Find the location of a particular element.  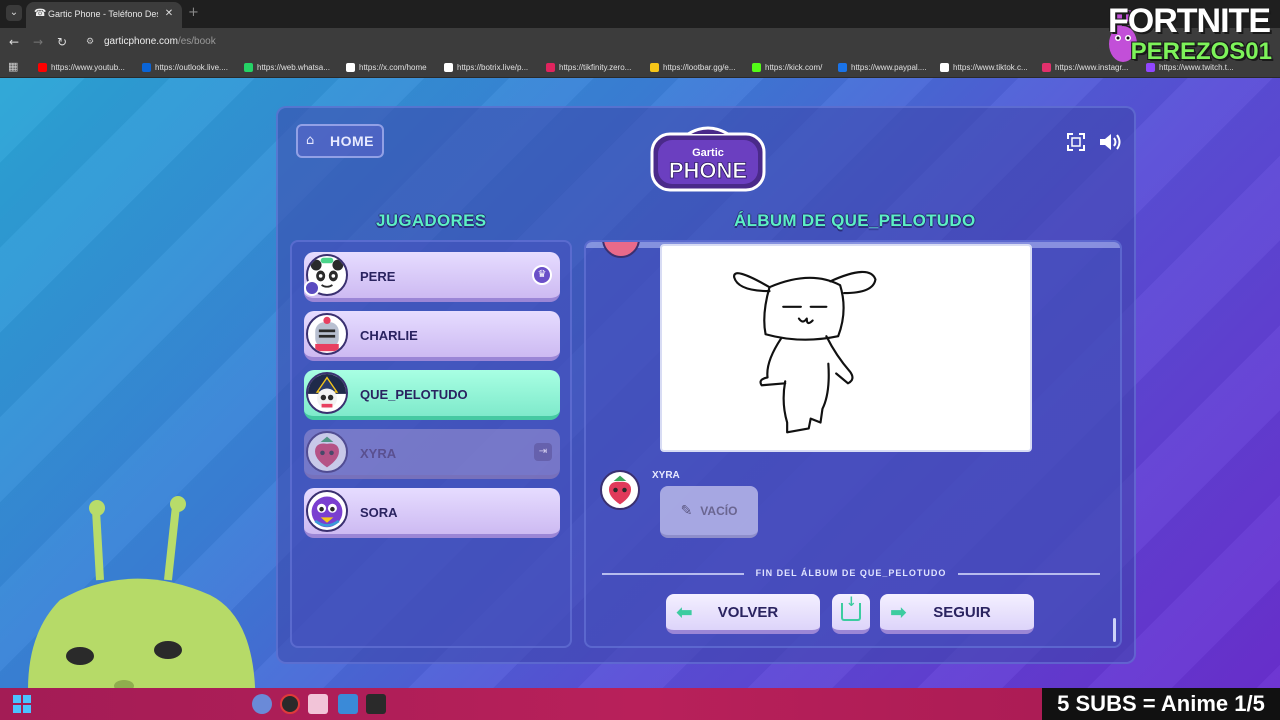

album-title: ÁLBUM DE QUE_PELOTUDO is located at coordinates (855, 220).